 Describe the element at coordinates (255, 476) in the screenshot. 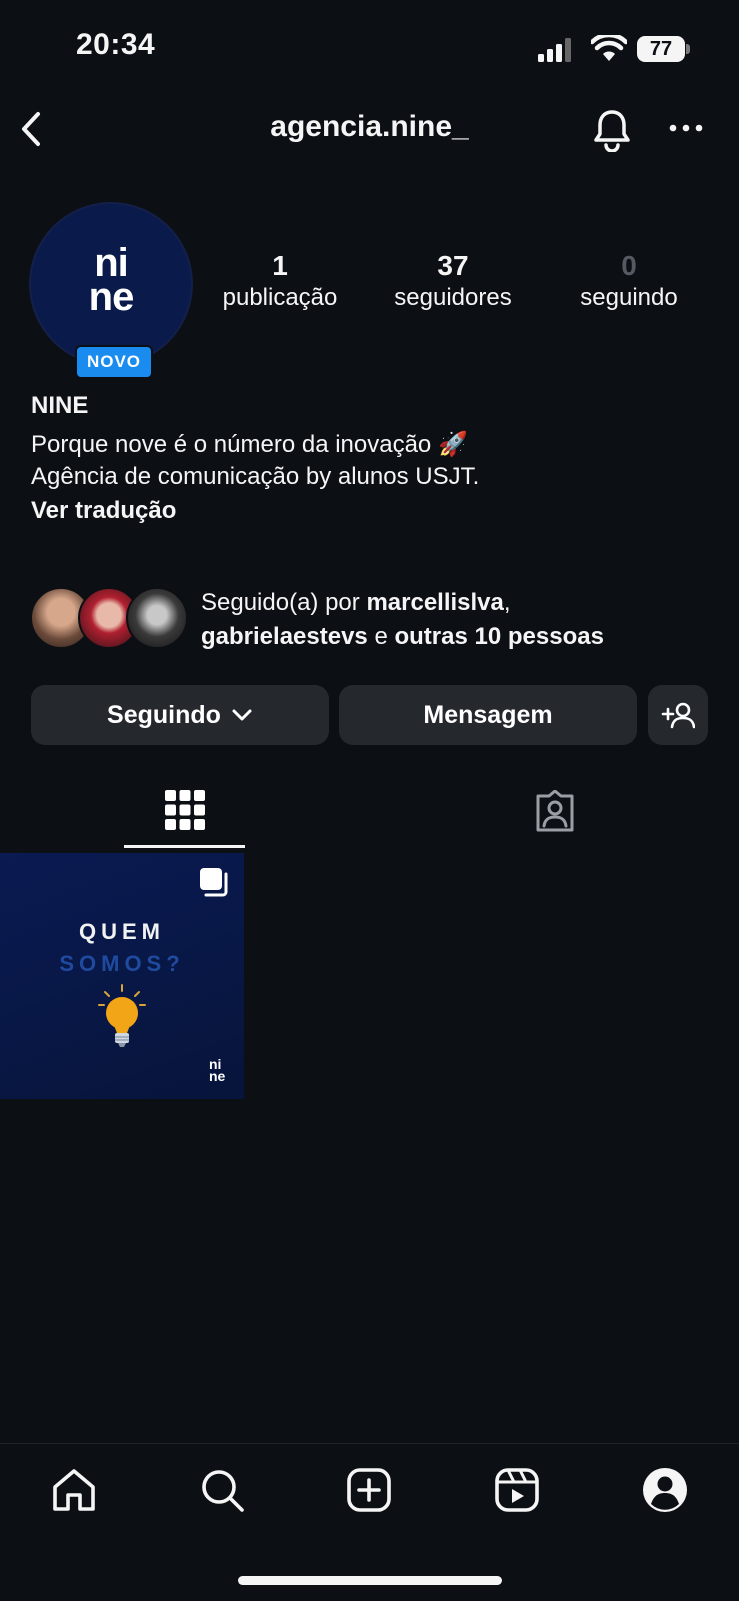

I see `bio-line-2: Agência de comunicação by alunos USJT.` at that location.